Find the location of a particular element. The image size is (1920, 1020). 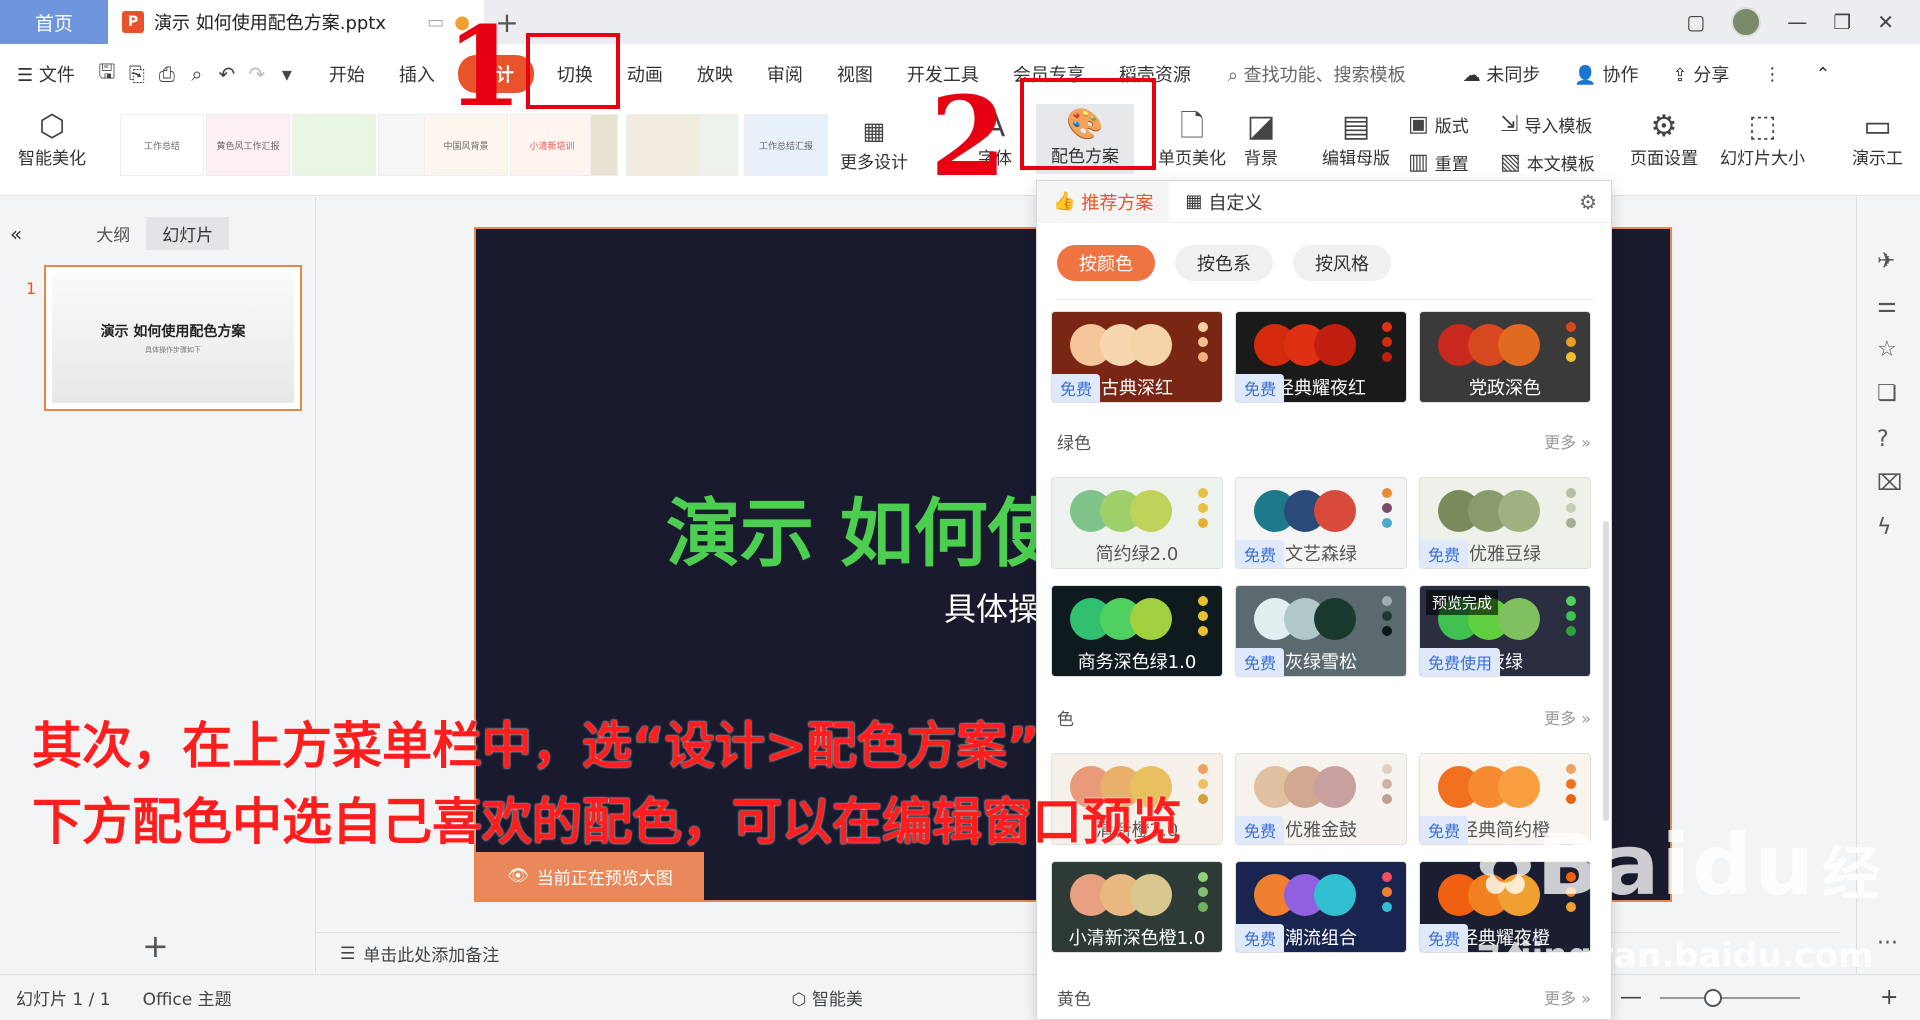

search-box: ⌕ 查找功能、搜索模板 is located at coordinates (1317, 74).